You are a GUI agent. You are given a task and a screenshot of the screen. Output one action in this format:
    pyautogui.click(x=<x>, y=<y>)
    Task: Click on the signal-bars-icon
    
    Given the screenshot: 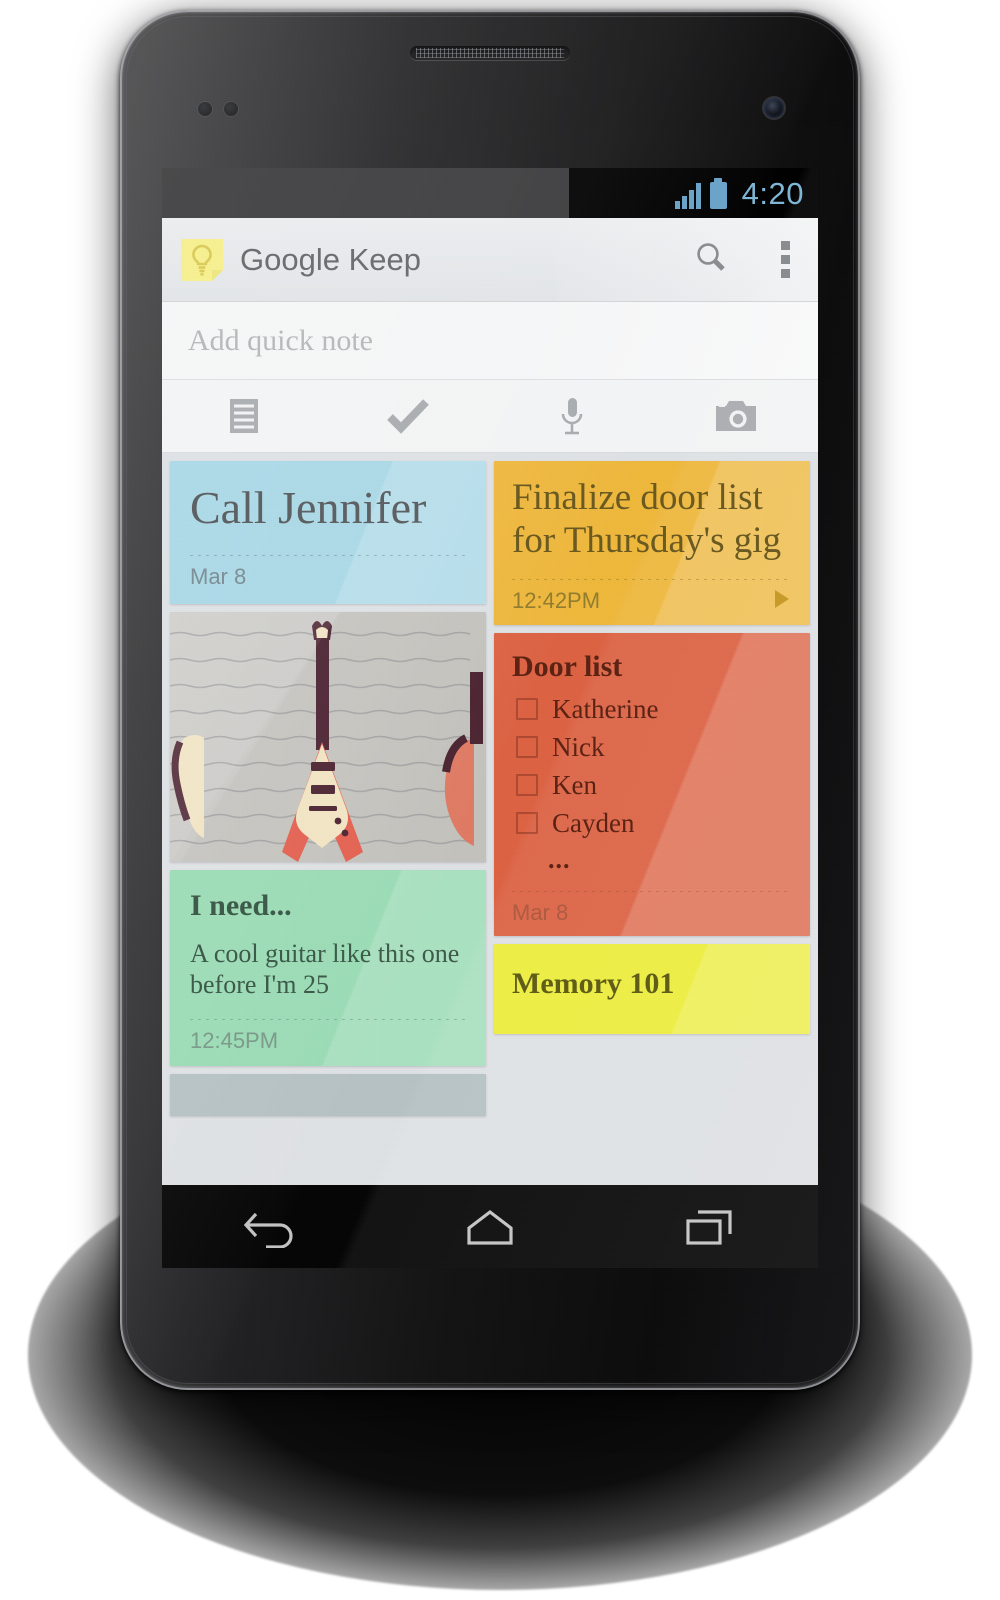 What is the action you would take?
    pyautogui.click(x=687, y=195)
    